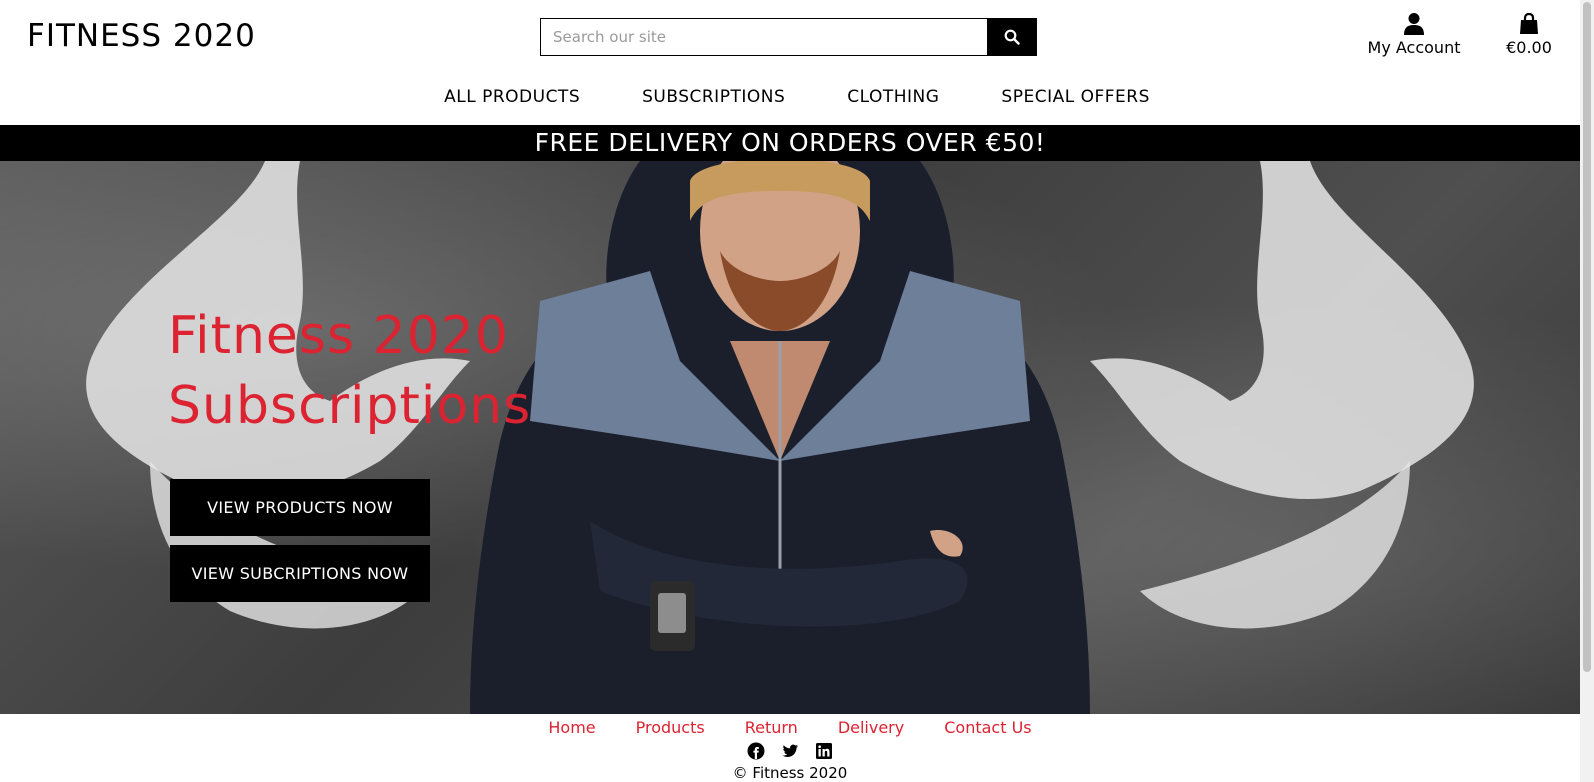 Image resolution: width=1594 pixels, height=782 pixels. I want to click on nav-all-products: ALL PRODUCTS, so click(512, 97).